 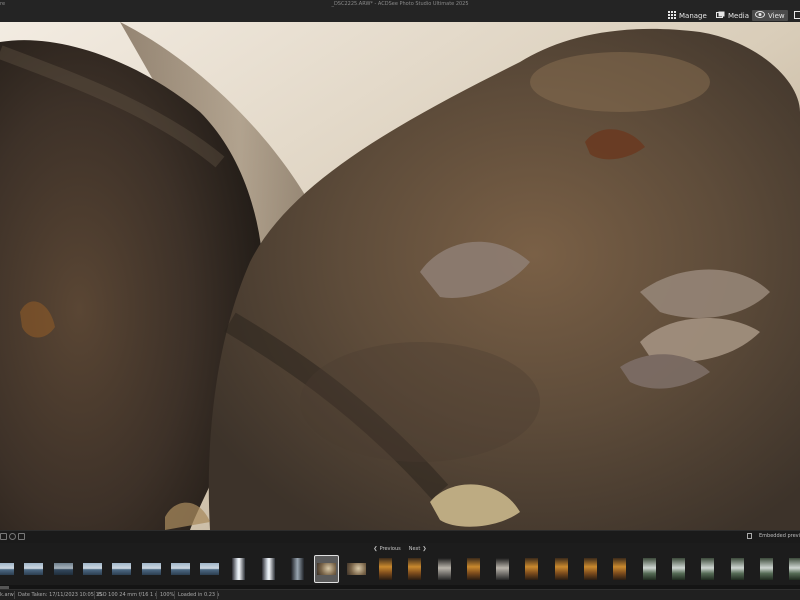 I want to click on previous-button: ❮ Previous, so click(x=386, y=549).